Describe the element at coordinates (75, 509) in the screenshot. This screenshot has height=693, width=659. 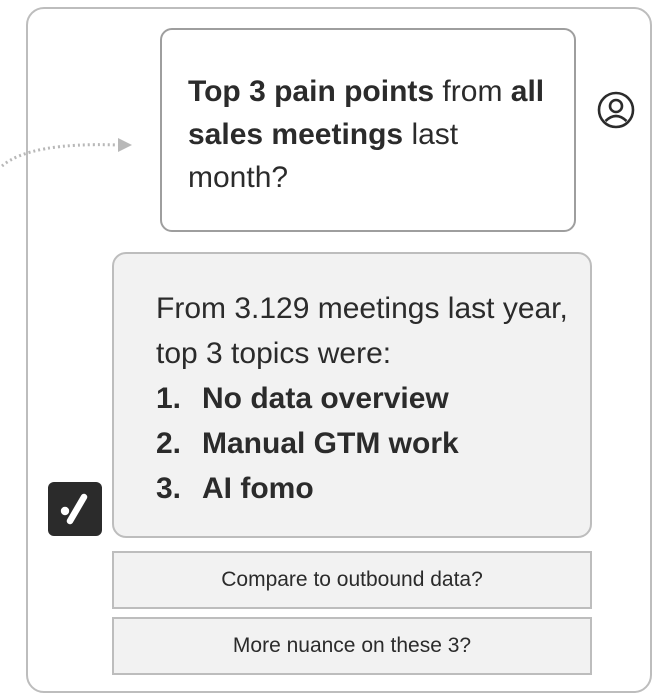
I see `app-logo-icon` at that location.